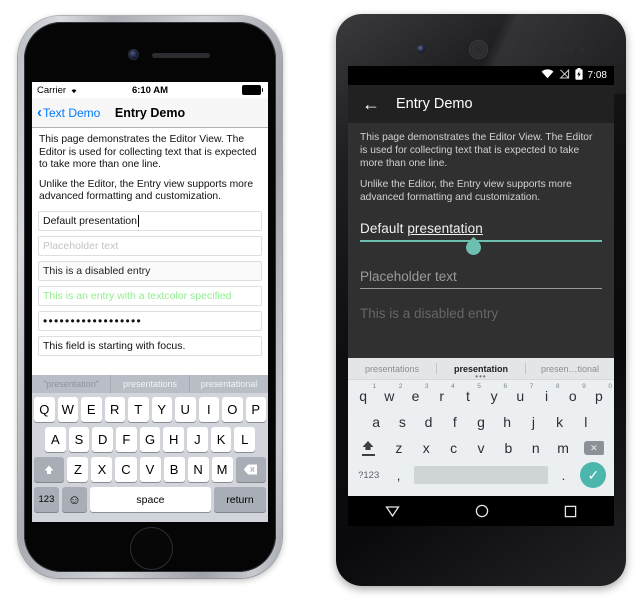 The image size is (642, 600). I want to click on key-x: x, so click(426, 448).